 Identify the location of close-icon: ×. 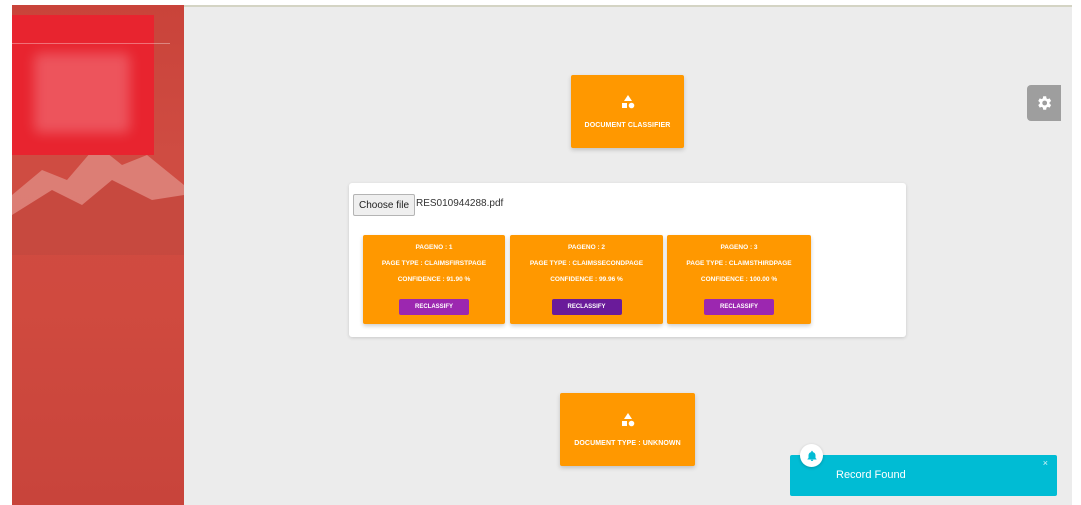
(1045, 463).